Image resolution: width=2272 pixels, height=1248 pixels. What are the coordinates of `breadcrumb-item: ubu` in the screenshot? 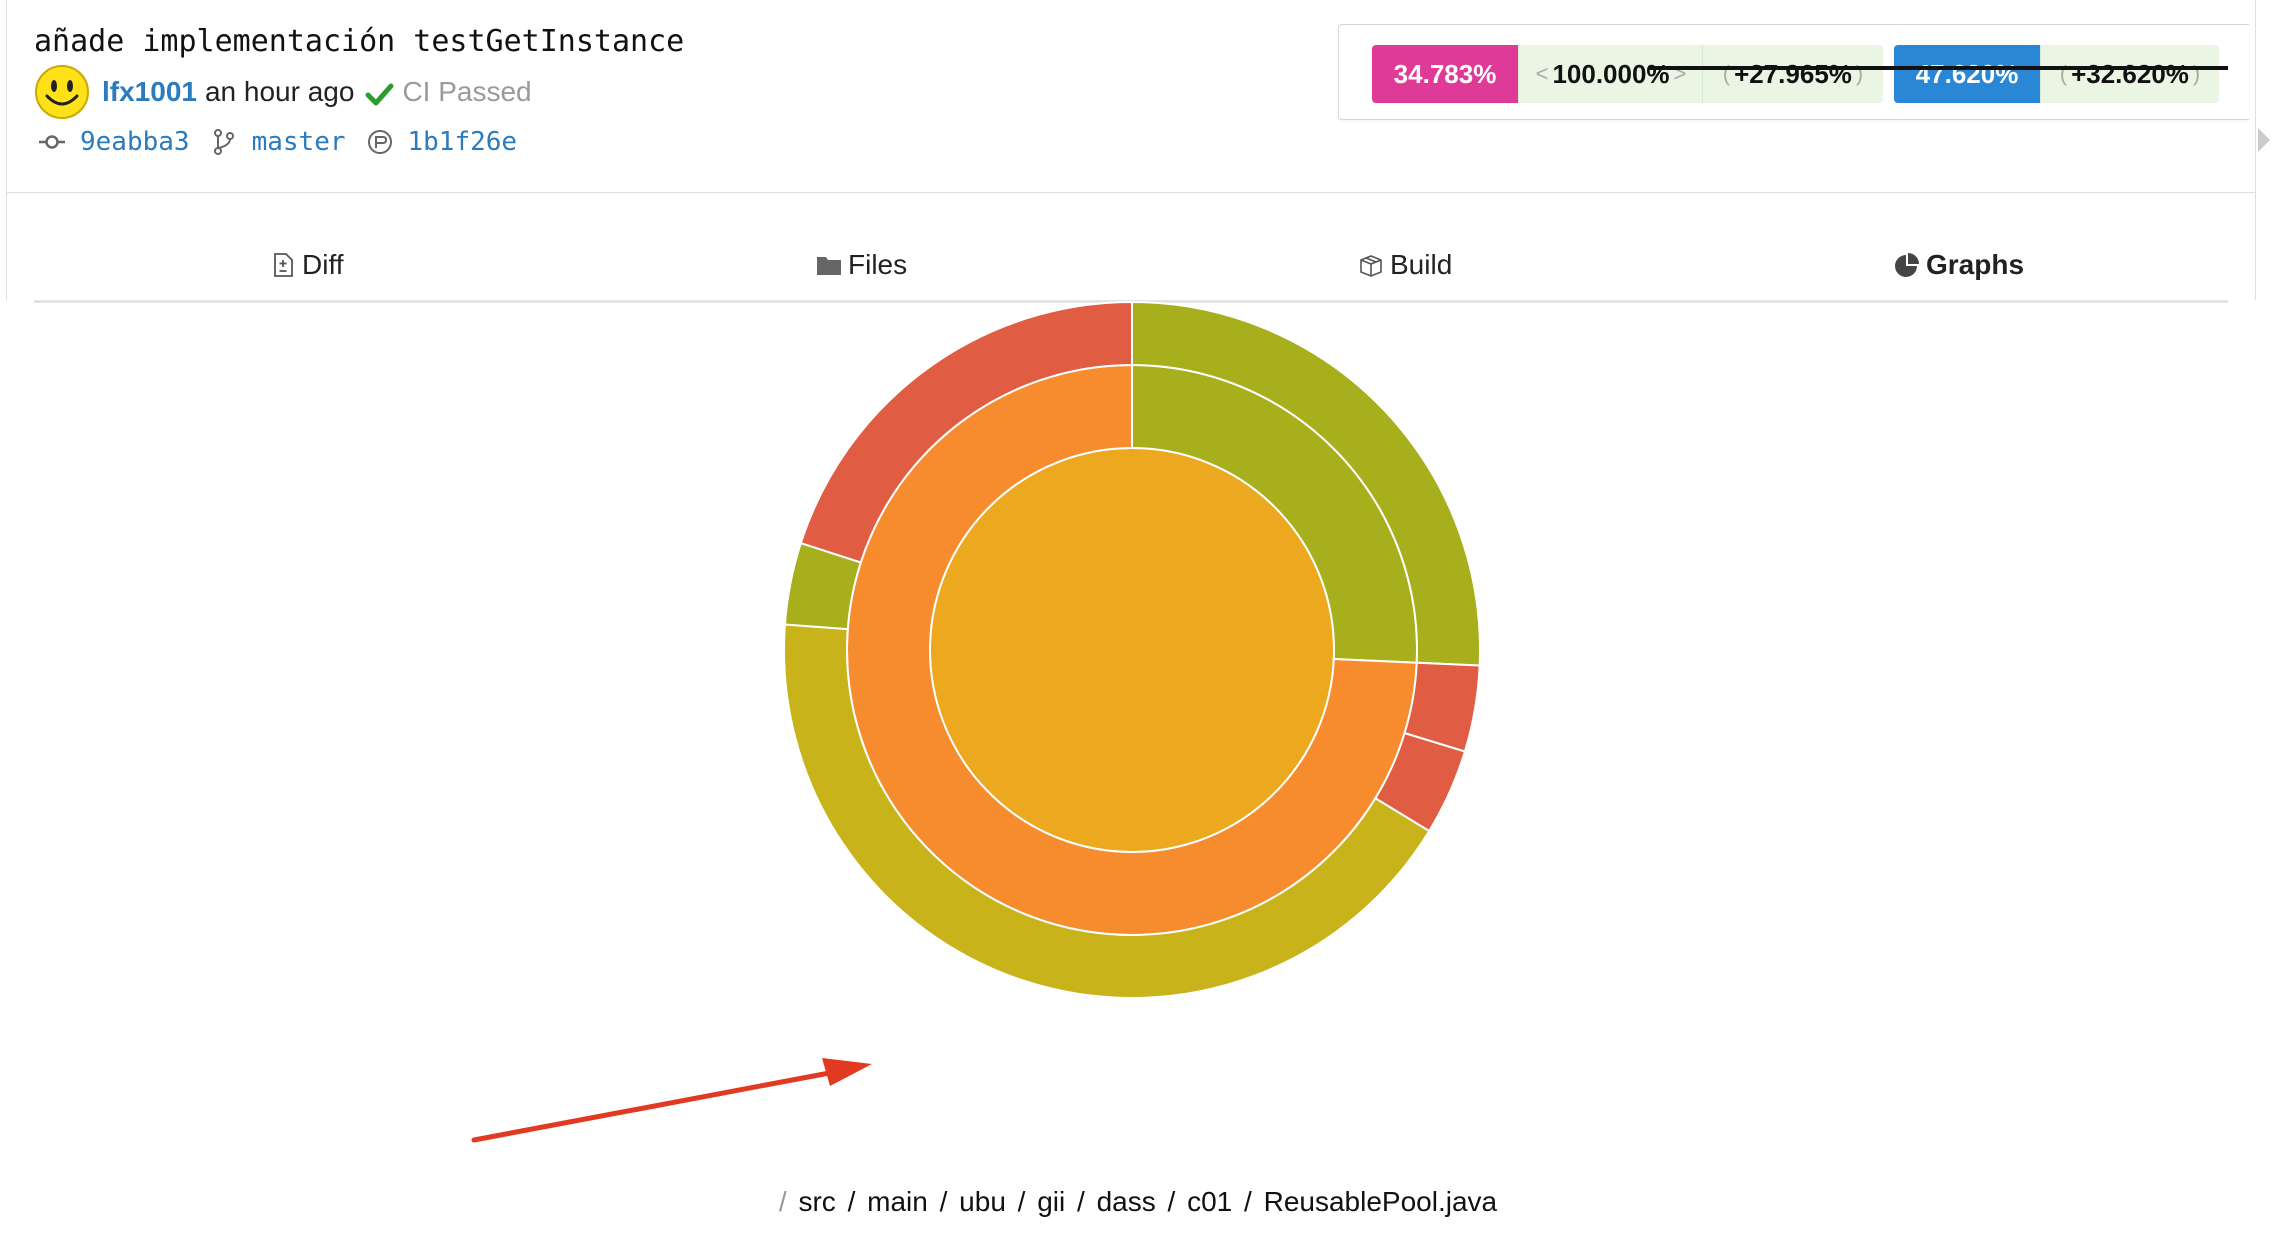 It's located at (982, 1201).